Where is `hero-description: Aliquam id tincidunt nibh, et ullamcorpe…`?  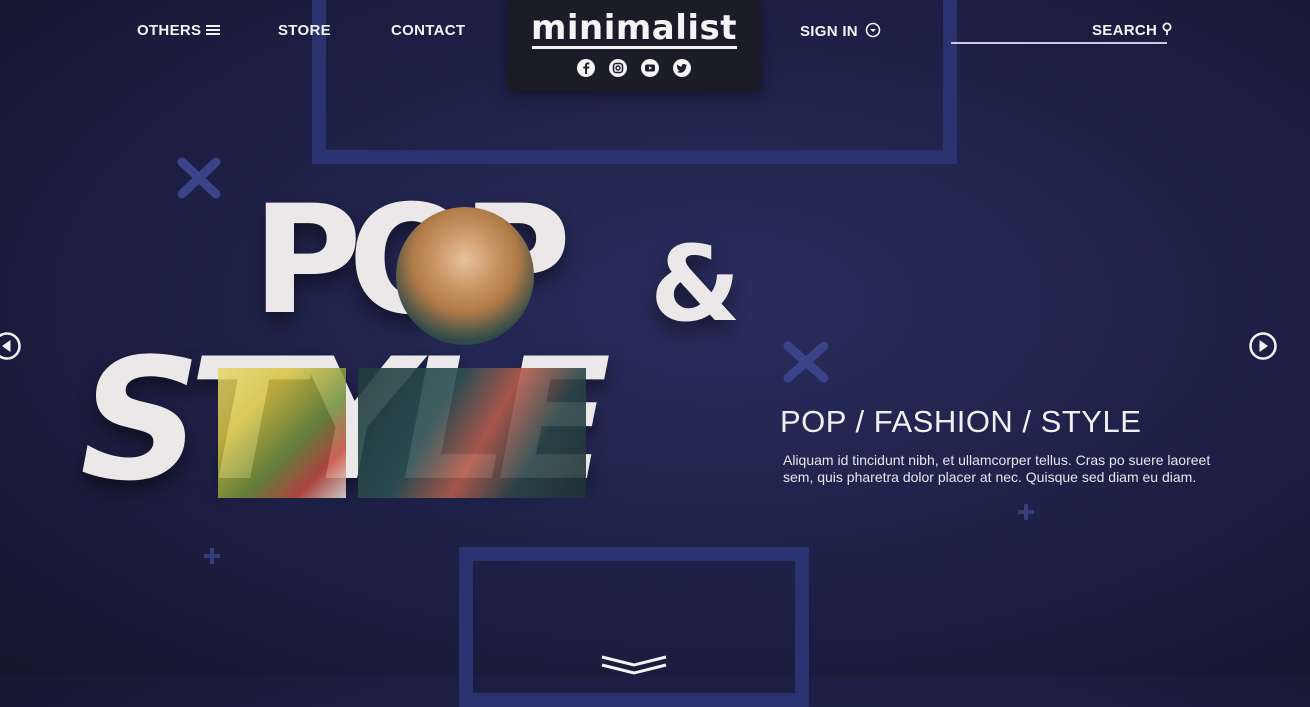 hero-description: Aliquam id tincidunt nibh, et ullamcorpe… is located at coordinates (997, 468).